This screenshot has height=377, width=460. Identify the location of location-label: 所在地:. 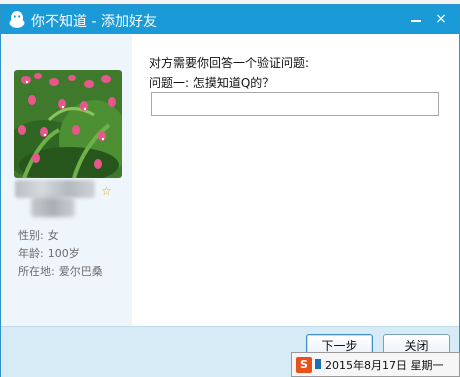
(36, 271).